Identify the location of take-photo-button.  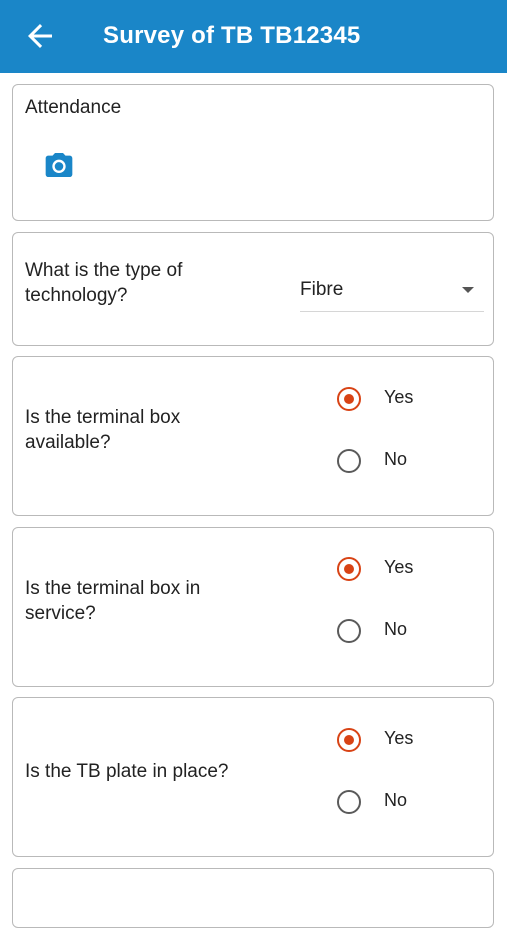
(59, 165).